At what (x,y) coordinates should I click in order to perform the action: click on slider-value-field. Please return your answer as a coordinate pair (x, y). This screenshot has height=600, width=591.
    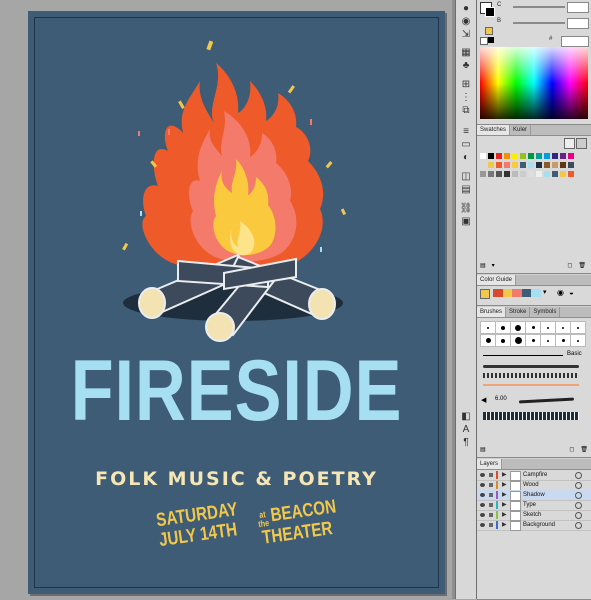
    Looking at the image, I should click on (578, 23).